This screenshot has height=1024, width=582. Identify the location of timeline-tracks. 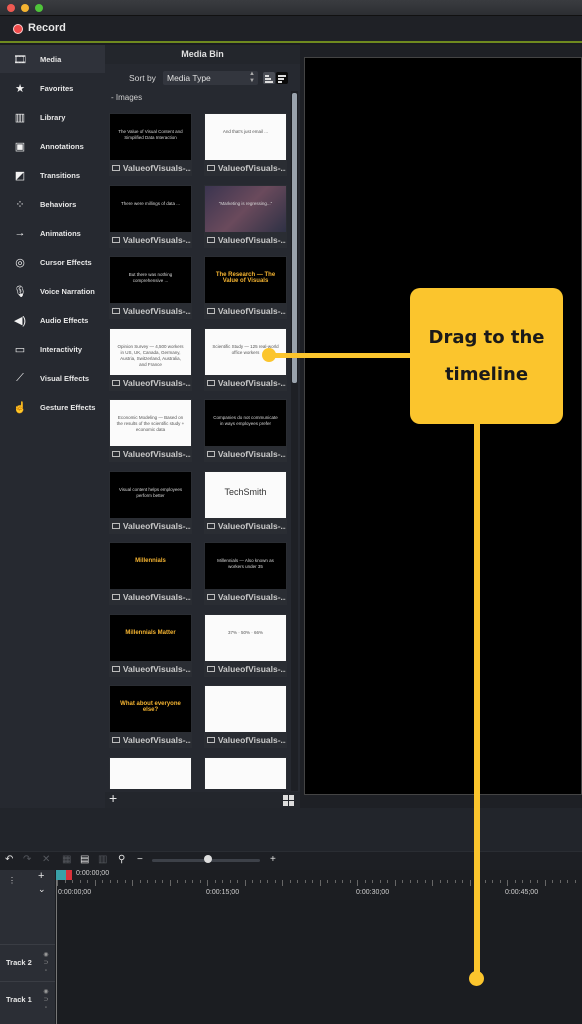
(319, 962).